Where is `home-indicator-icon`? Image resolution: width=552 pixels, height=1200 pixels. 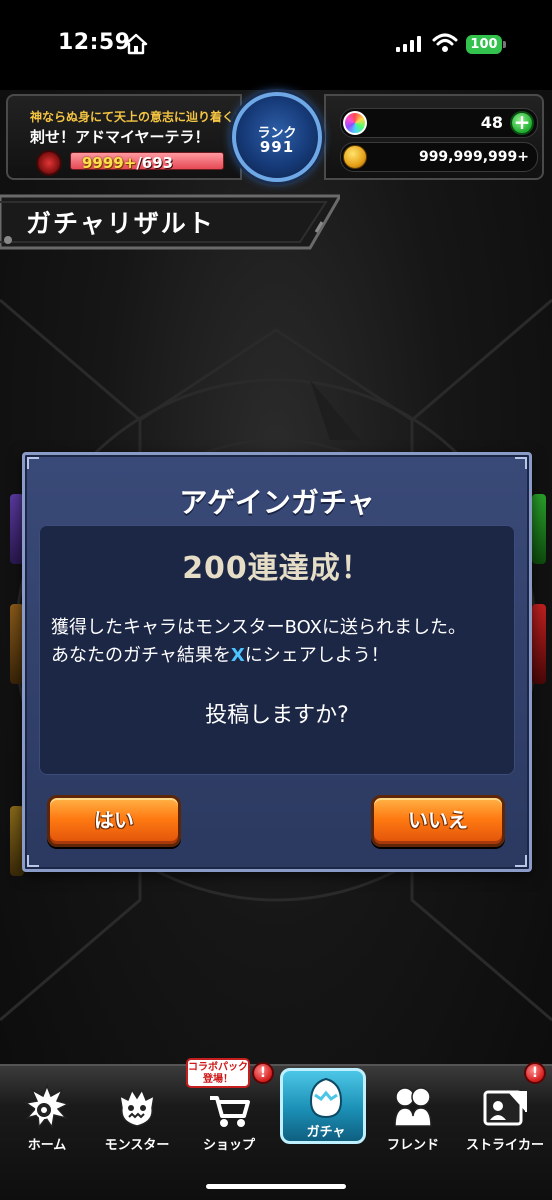
home-indicator-icon is located at coordinates (136, 44).